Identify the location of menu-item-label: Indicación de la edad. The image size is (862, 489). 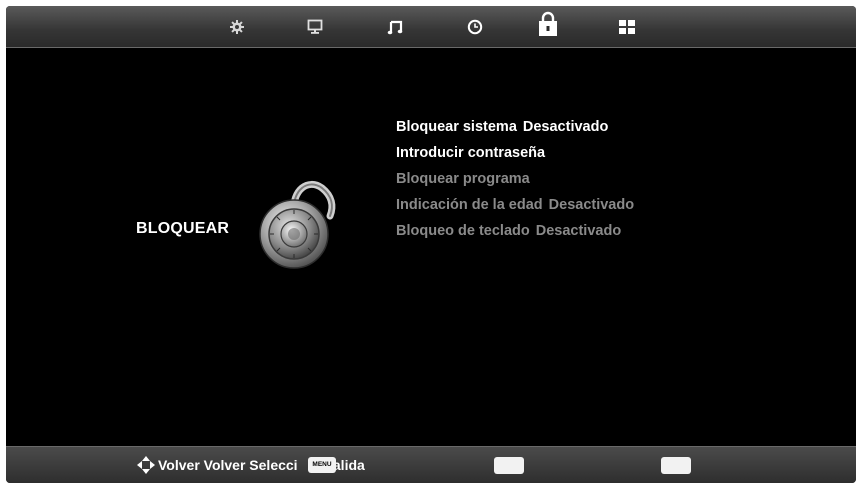
(469, 205).